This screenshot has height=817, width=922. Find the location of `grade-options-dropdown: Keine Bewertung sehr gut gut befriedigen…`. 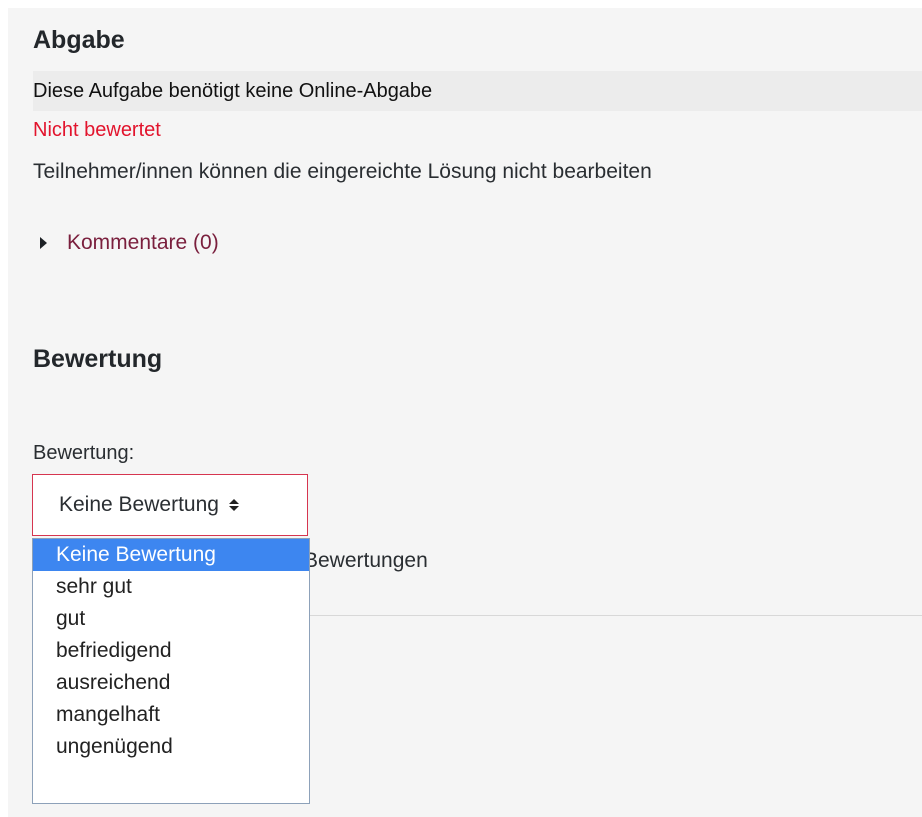

grade-options-dropdown: Keine Bewertung sehr gut gut befriedigen… is located at coordinates (171, 671).